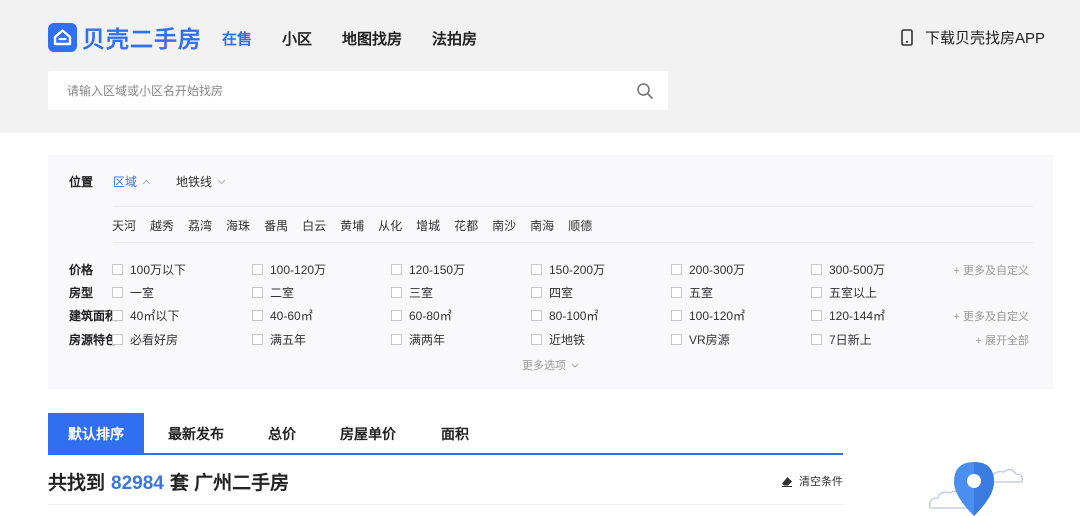 The width and height of the screenshot is (1080, 516). I want to click on option-label: 150-200万, so click(577, 270).